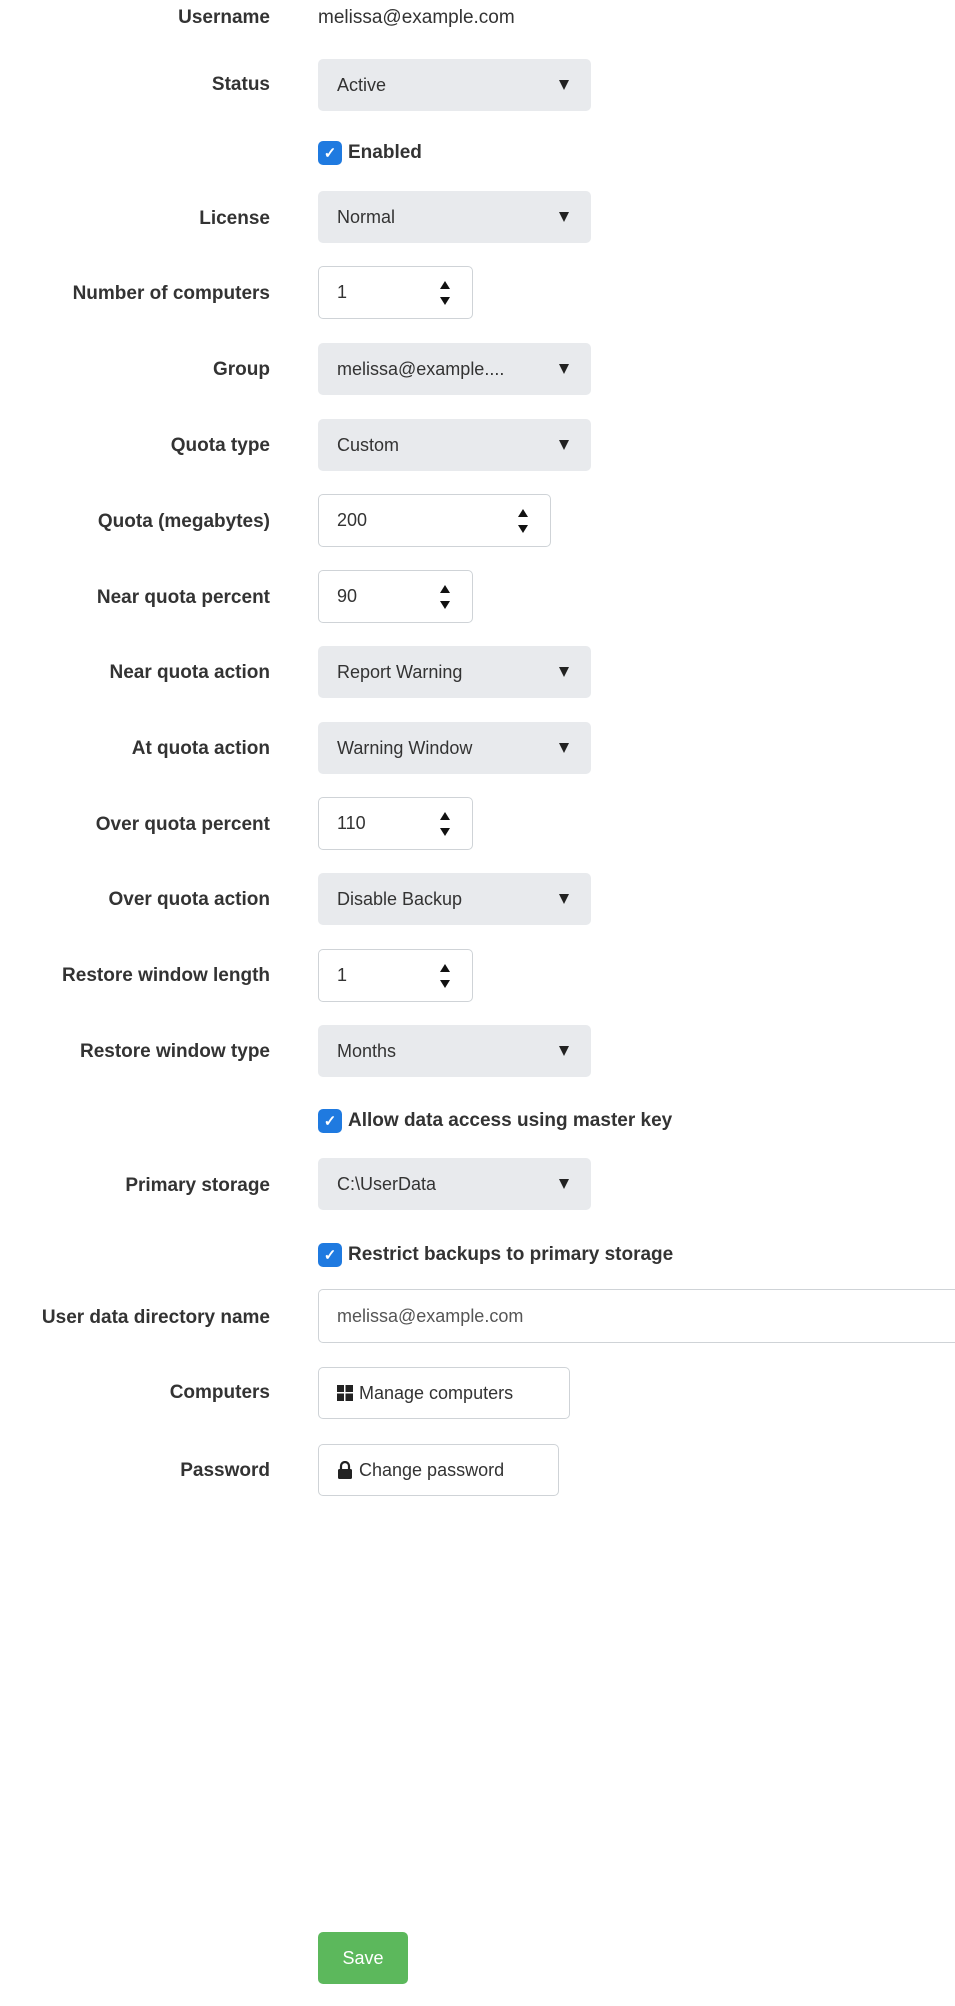 This screenshot has height=2006, width=955. I want to click on user-data-dir-label: User data directory name, so click(155, 1317).